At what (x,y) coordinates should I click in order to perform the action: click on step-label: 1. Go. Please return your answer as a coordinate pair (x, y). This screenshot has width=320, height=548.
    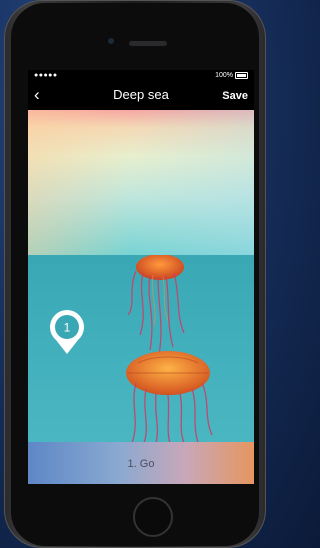
    Looking at the image, I should click on (141, 464).